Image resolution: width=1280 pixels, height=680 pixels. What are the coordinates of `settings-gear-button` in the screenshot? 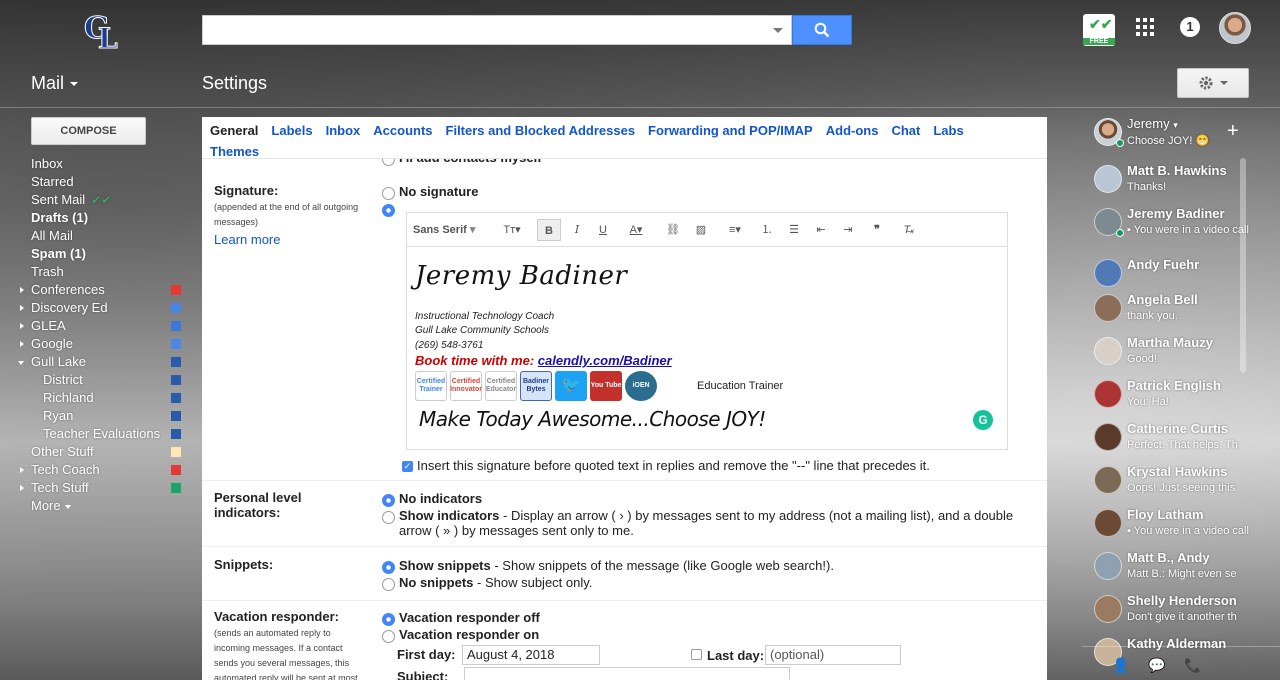 It's located at (1213, 83).